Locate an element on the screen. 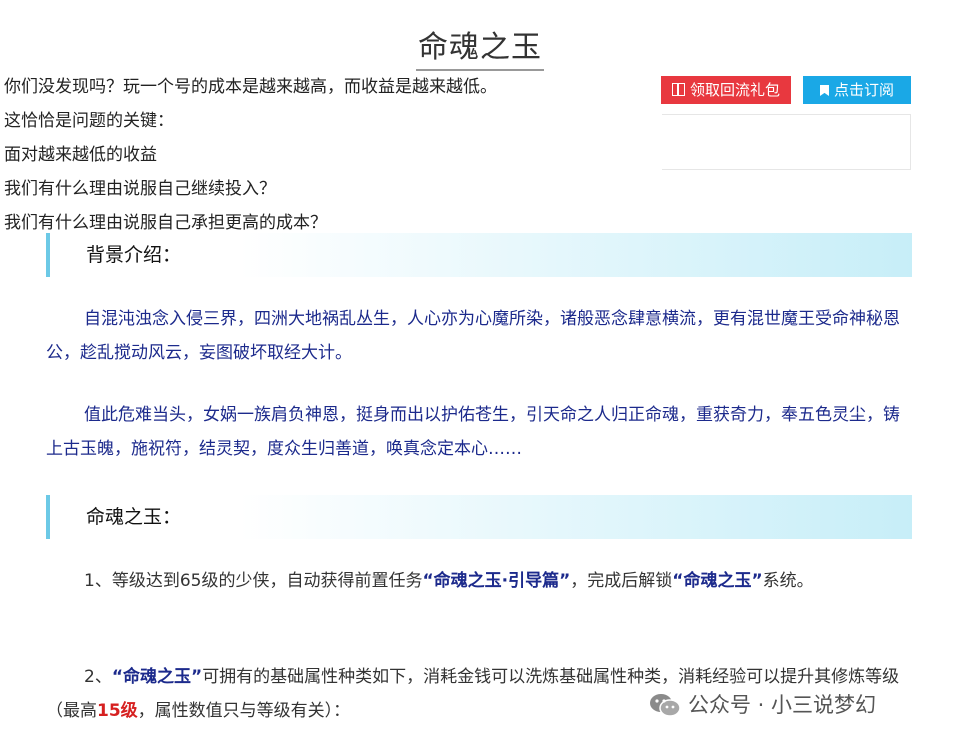  intro-line: 你们没发现吗？玩一个号的成本是越来越高，而收益是越来越低。 is located at coordinates (250, 87).